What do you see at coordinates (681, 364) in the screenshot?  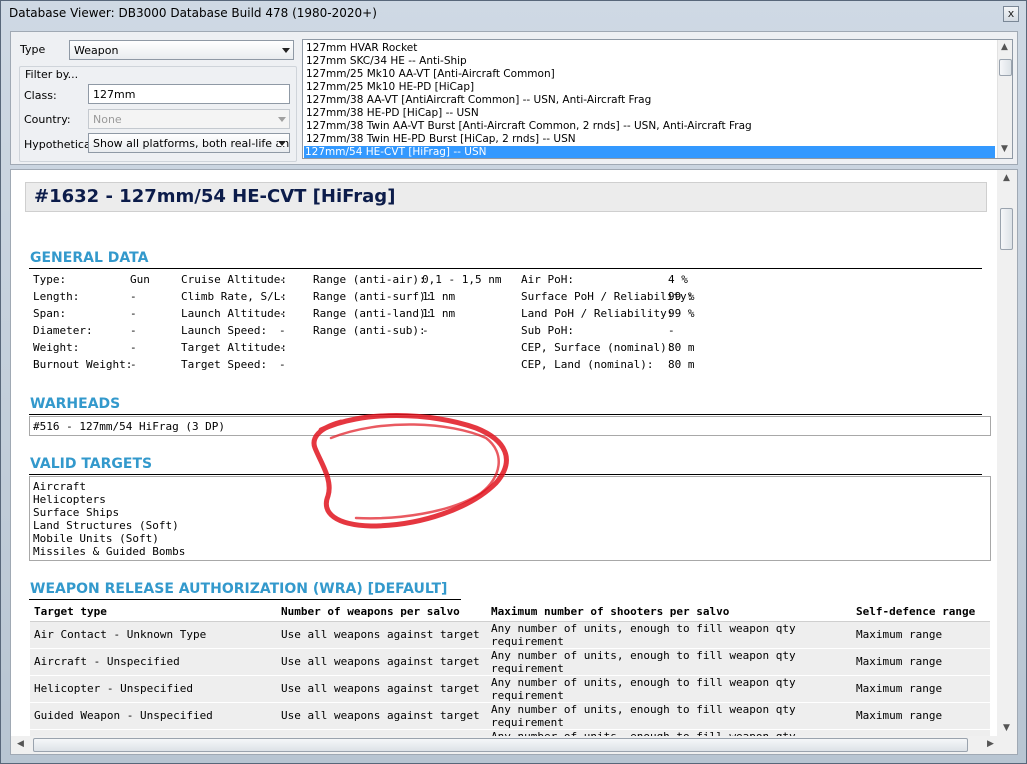 I see `field-value: 80 m` at bounding box center [681, 364].